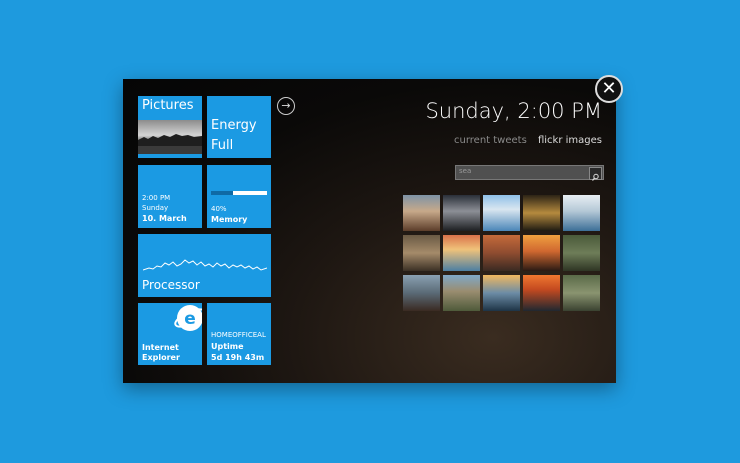  I want to click on memory-label: Memory, so click(229, 219).